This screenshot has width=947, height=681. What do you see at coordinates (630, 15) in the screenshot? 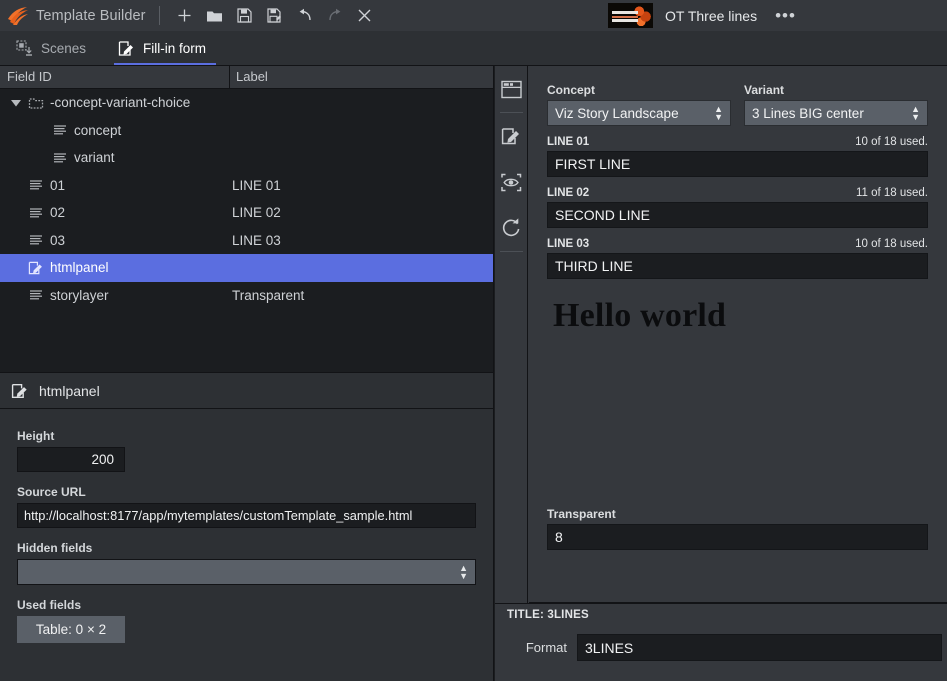
I see `template-thumbnail` at bounding box center [630, 15].